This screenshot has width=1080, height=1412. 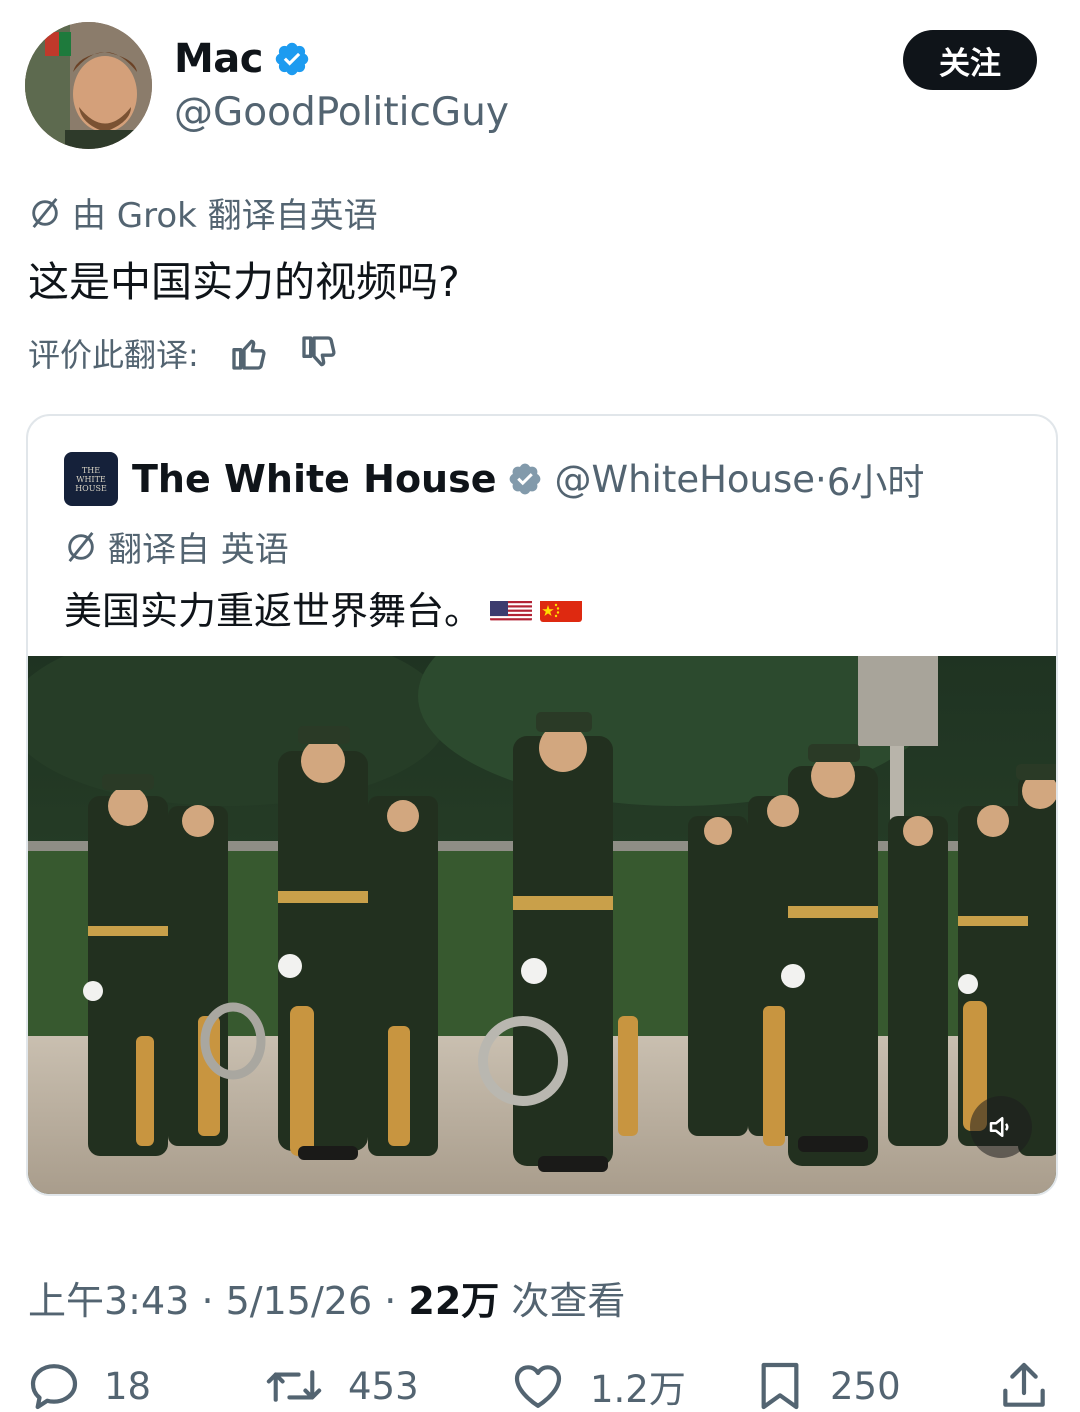 What do you see at coordinates (970, 60) in the screenshot?
I see `follow-button: 关注` at bounding box center [970, 60].